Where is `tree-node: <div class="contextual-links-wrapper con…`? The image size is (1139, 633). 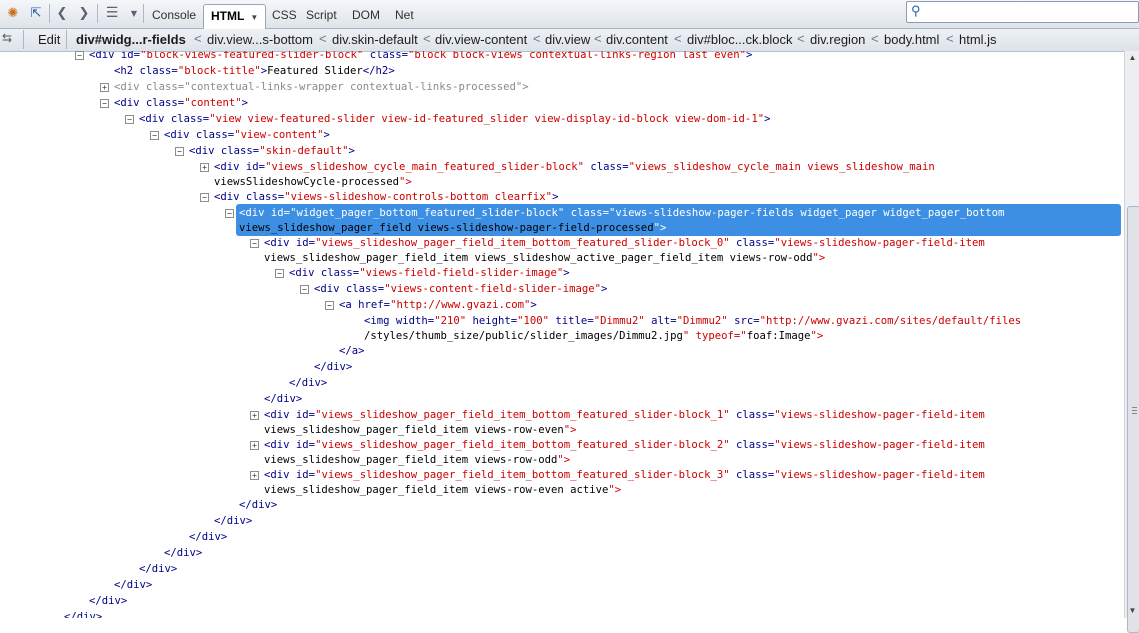 tree-node: <div class="contextual-links-wrapper con… is located at coordinates (321, 87).